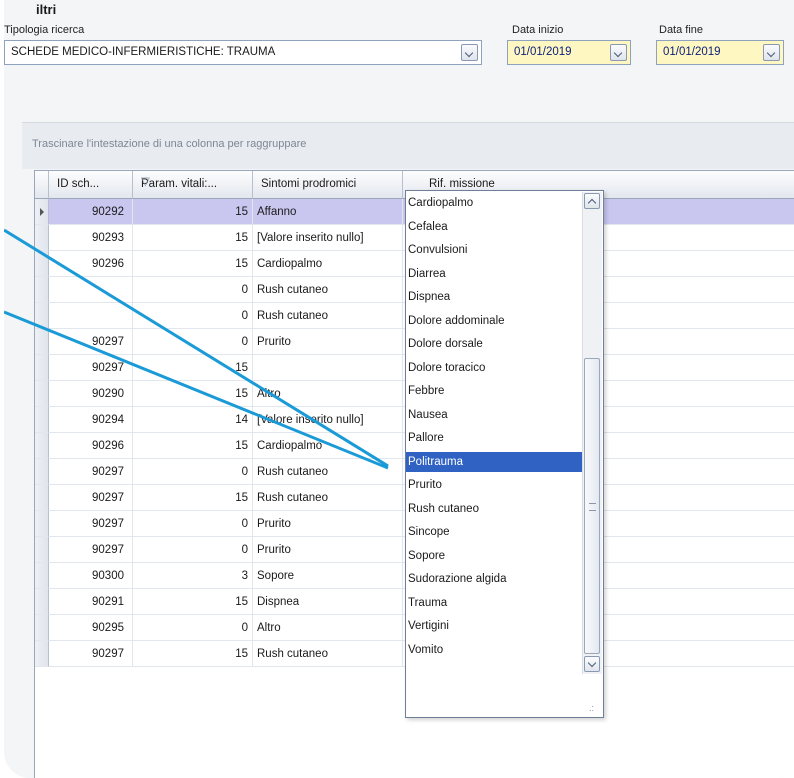 This screenshot has height=778, width=794. I want to click on cell-sintomi: Dispnea, so click(328, 602).